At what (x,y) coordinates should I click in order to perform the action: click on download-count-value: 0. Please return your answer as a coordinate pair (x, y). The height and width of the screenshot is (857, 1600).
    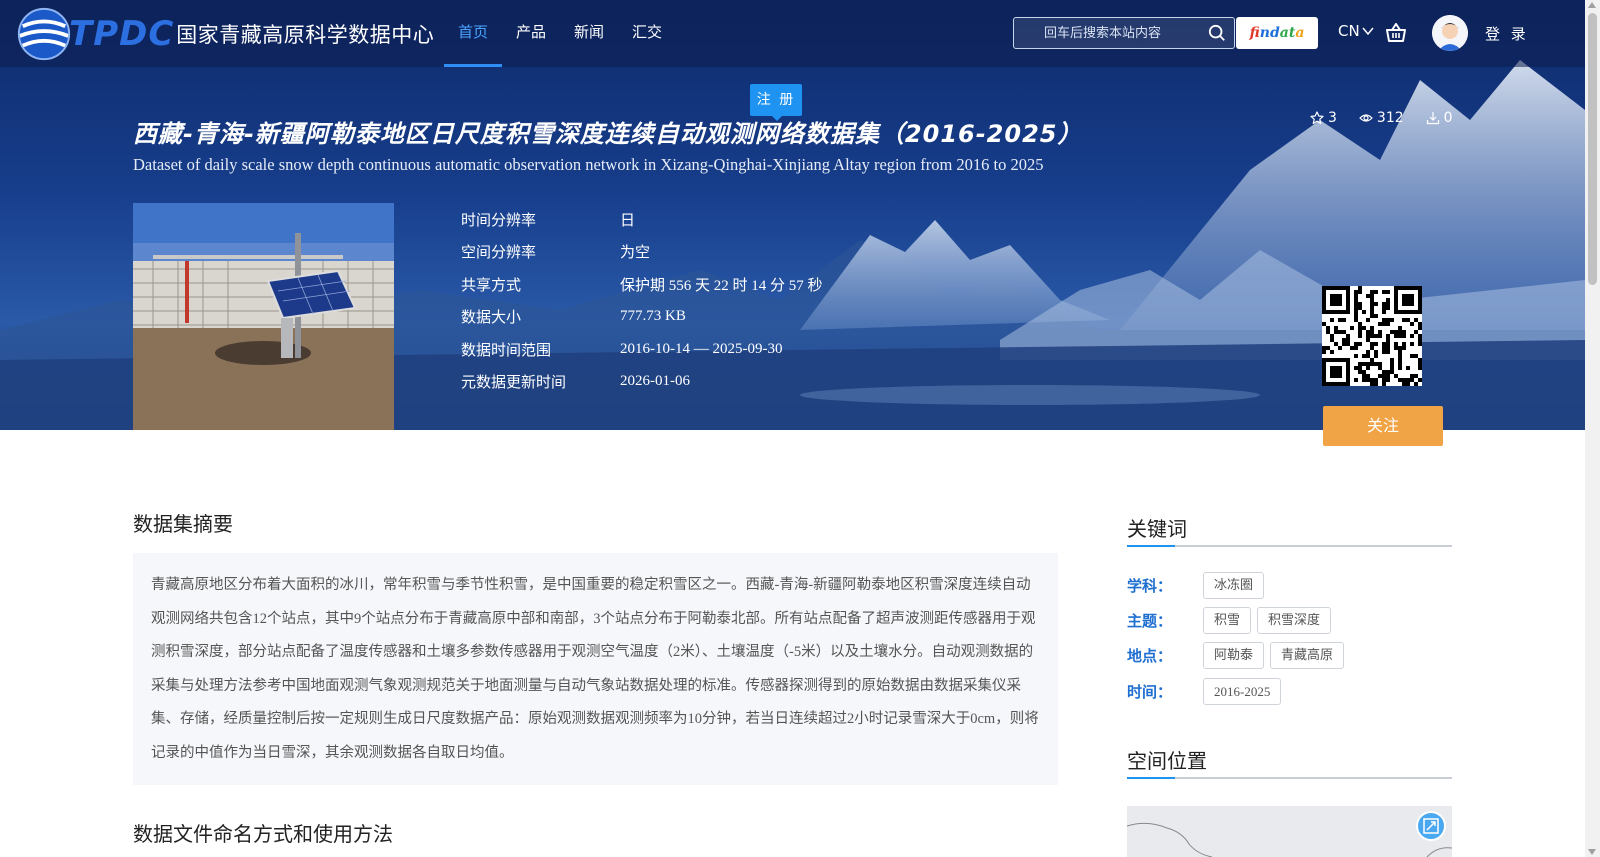
    Looking at the image, I should click on (1448, 118).